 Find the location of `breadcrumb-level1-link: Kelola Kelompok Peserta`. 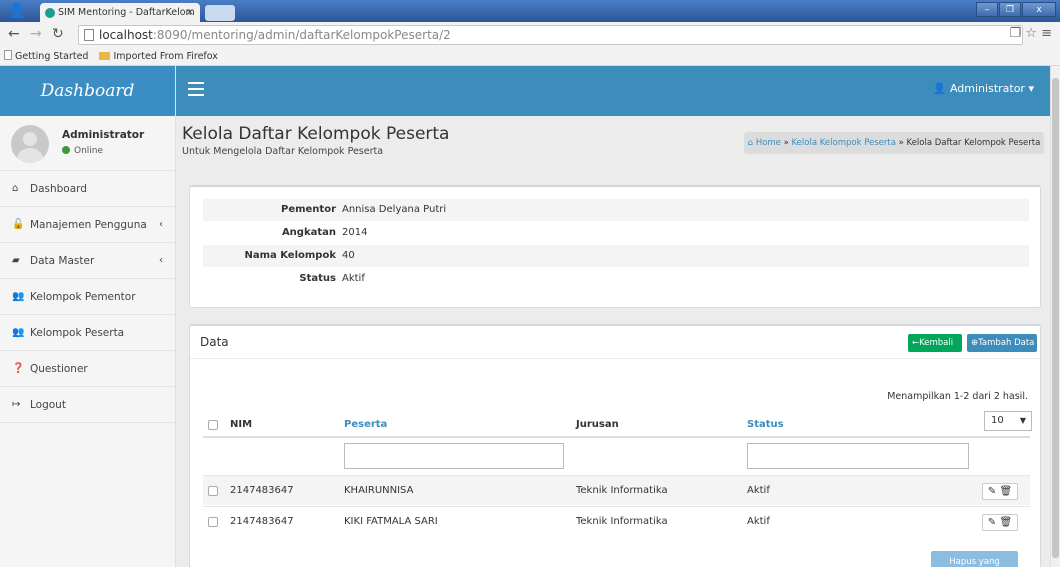

breadcrumb-level1-link: Kelola Kelompok Peserta is located at coordinates (844, 143).